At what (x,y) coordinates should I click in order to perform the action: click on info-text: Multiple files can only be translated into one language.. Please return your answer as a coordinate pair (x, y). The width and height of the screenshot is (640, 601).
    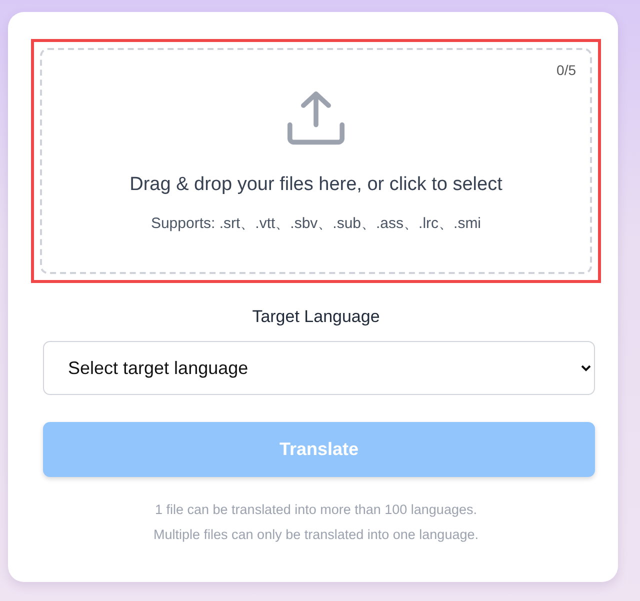
    Looking at the image, I should click on (316, 535).